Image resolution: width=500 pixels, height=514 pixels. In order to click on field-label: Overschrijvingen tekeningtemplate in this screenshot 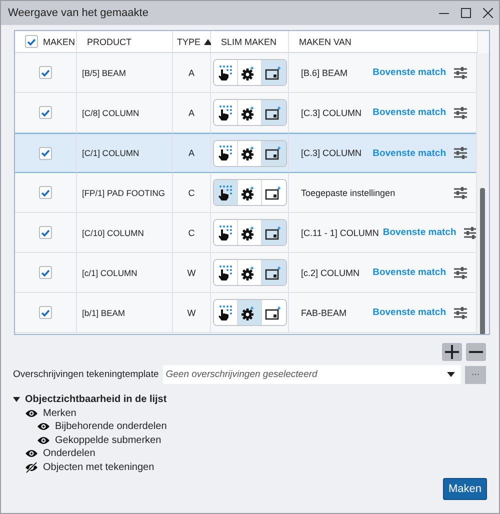, I will do `click(86, 374)`.